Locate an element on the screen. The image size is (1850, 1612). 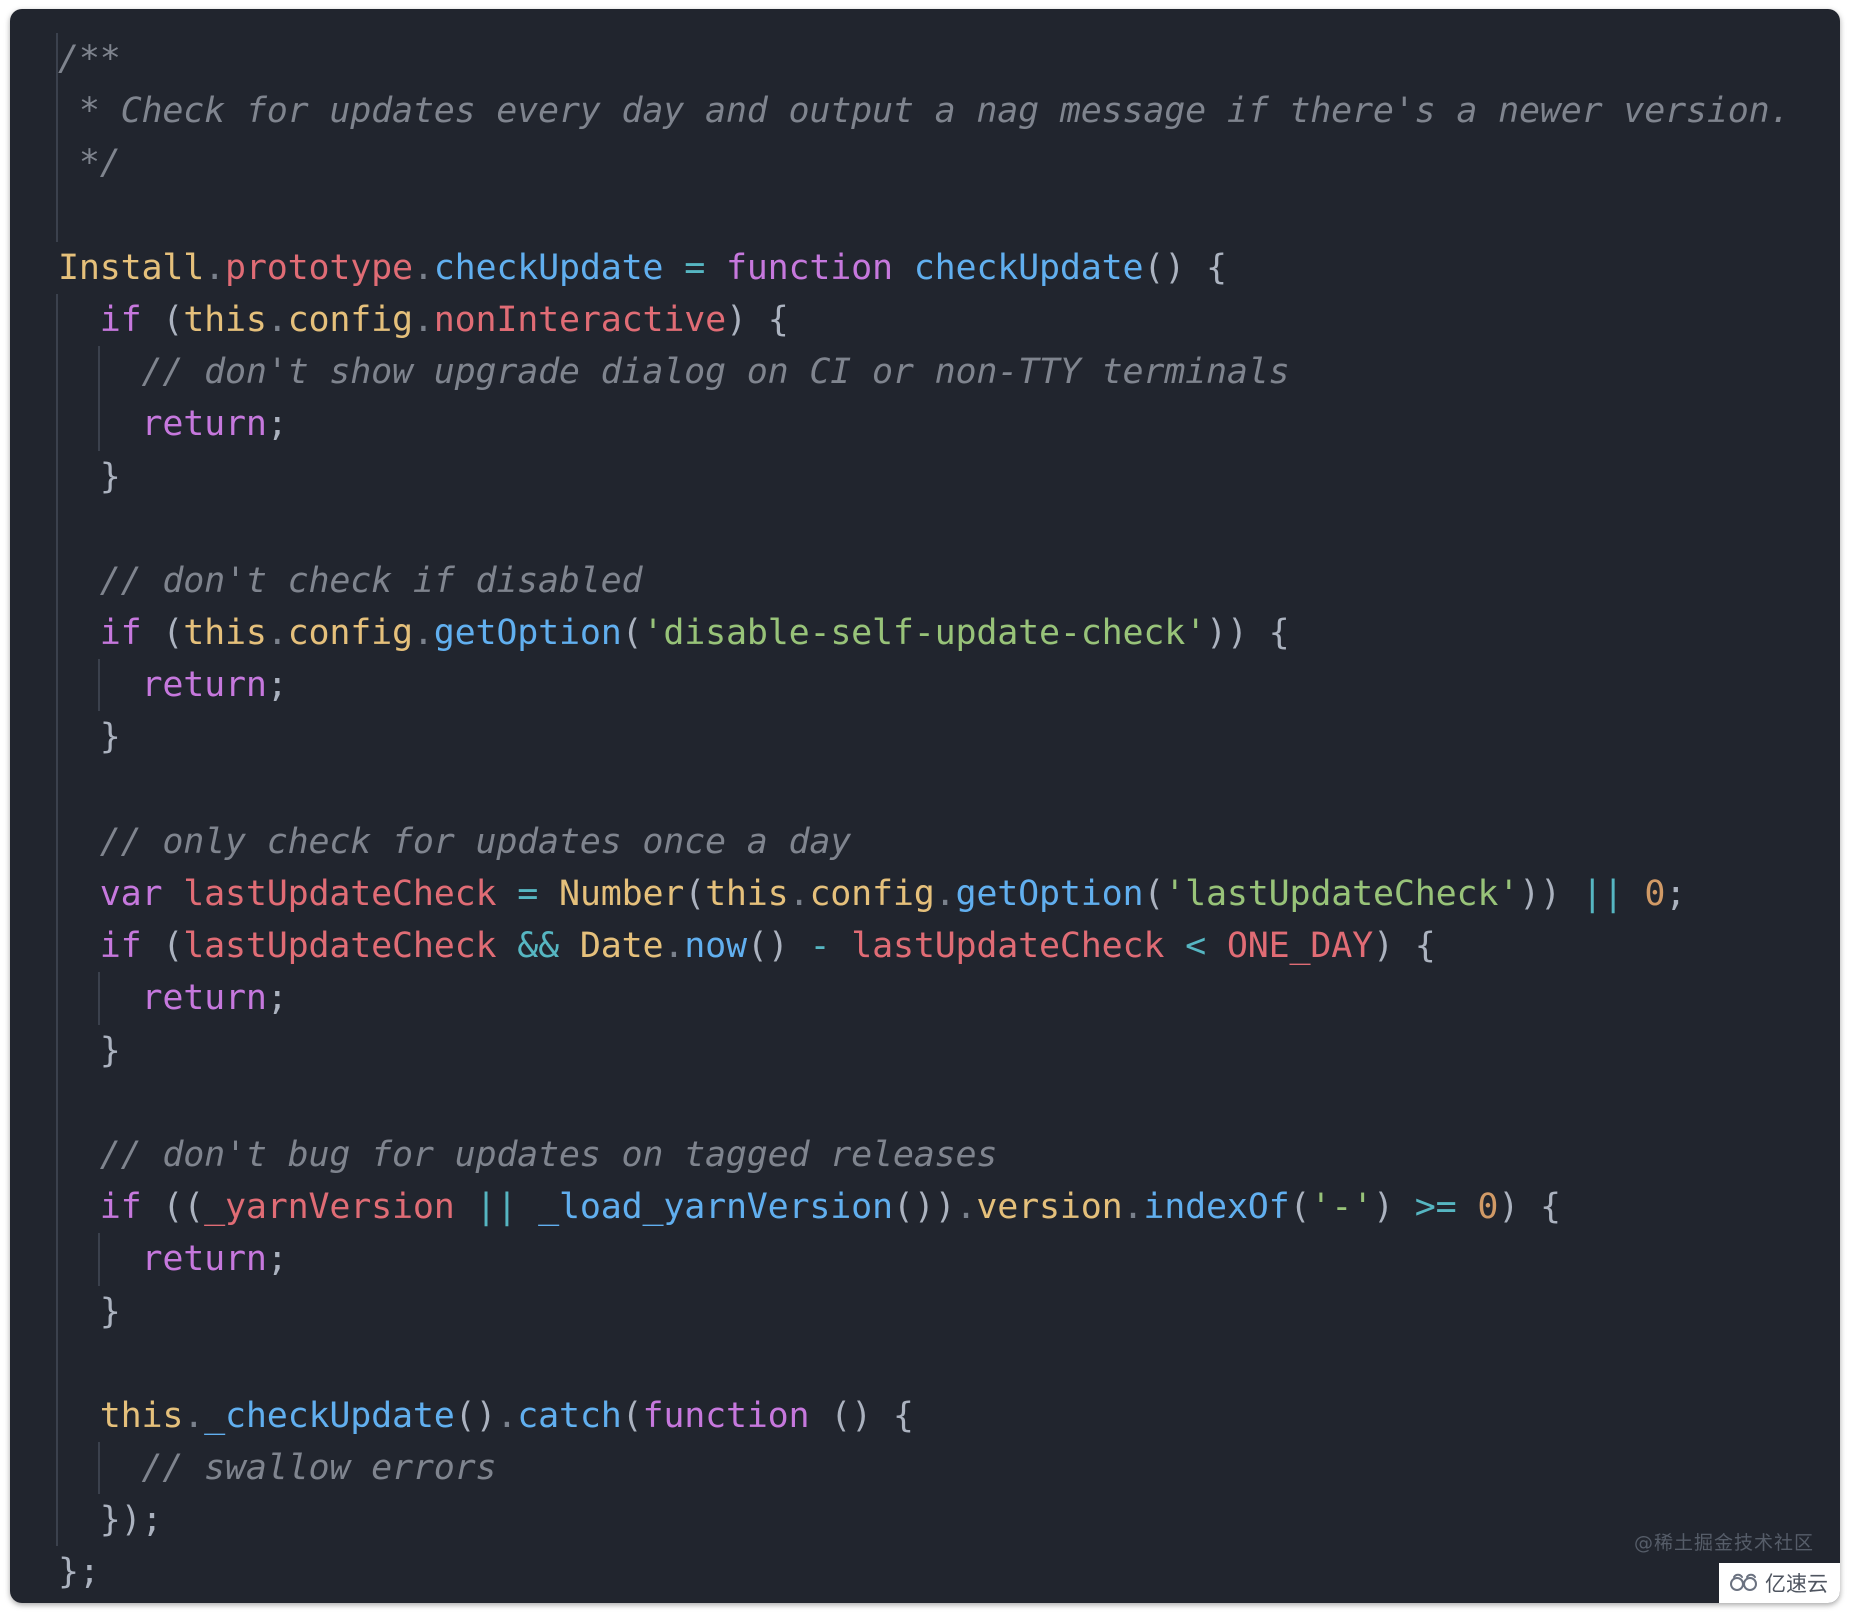
code-line: }); is located at coordinates (925, 1520).